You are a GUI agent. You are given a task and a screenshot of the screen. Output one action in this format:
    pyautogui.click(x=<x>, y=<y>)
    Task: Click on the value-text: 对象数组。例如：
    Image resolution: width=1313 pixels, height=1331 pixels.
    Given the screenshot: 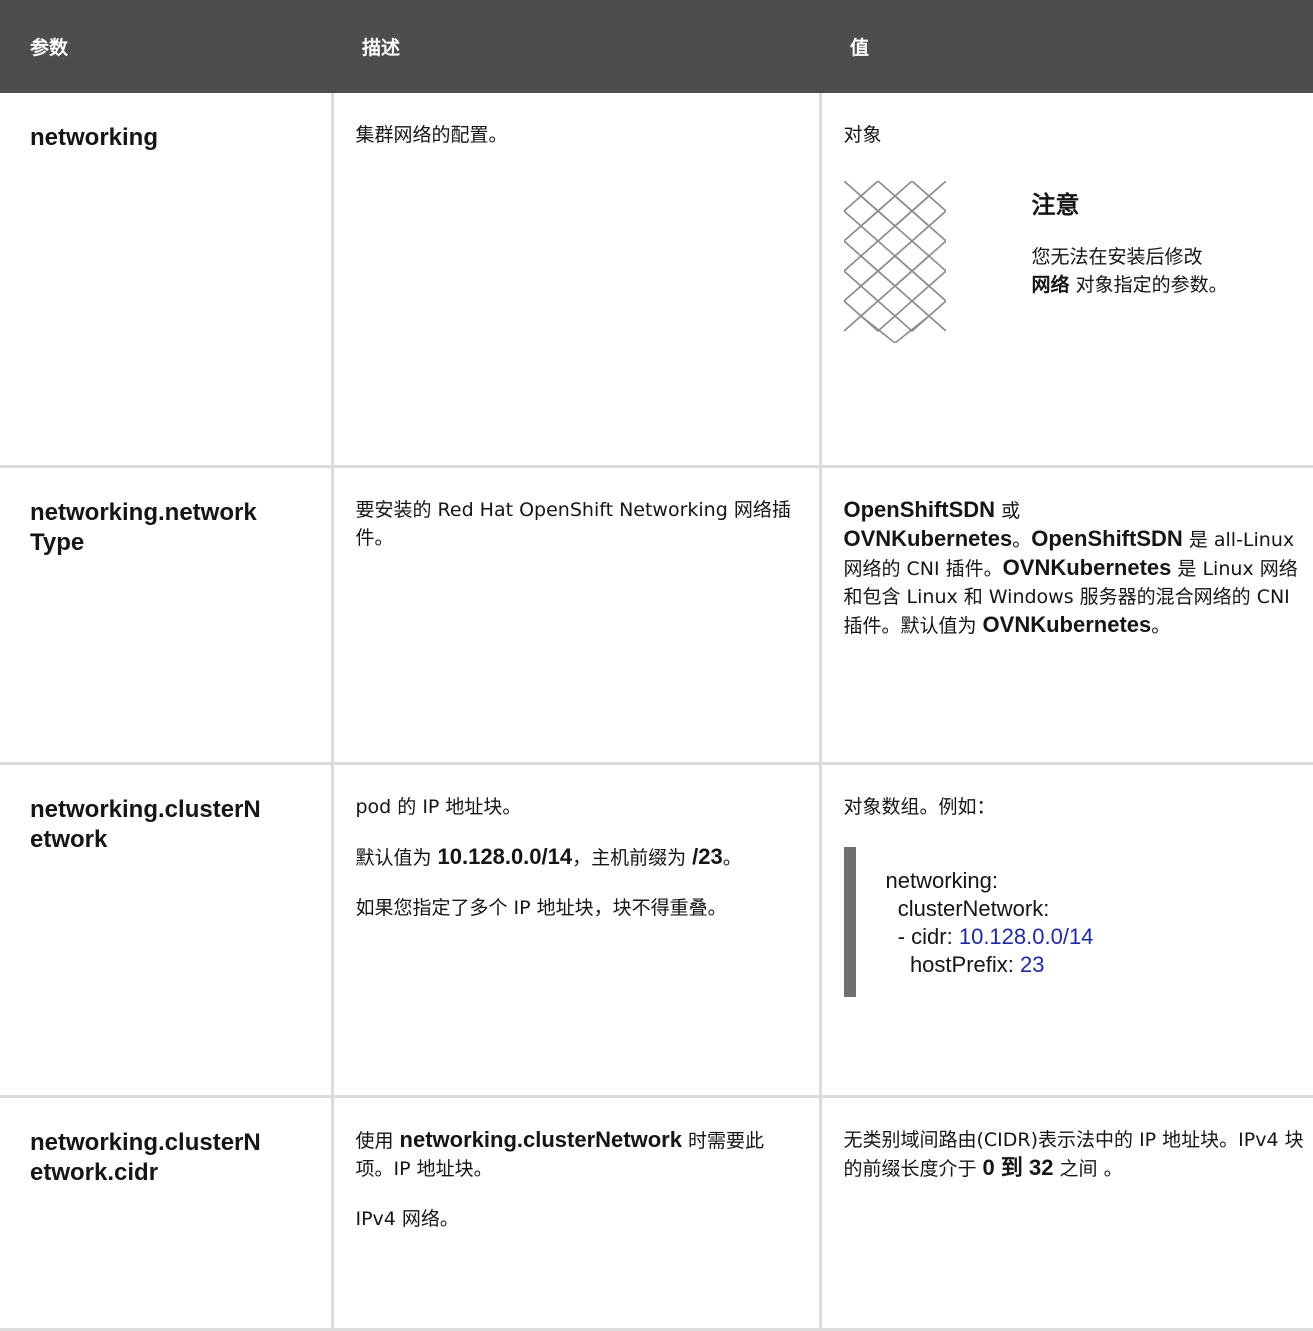 What is the action you would take?
    pyautogui.click(x=919, y=807)
    